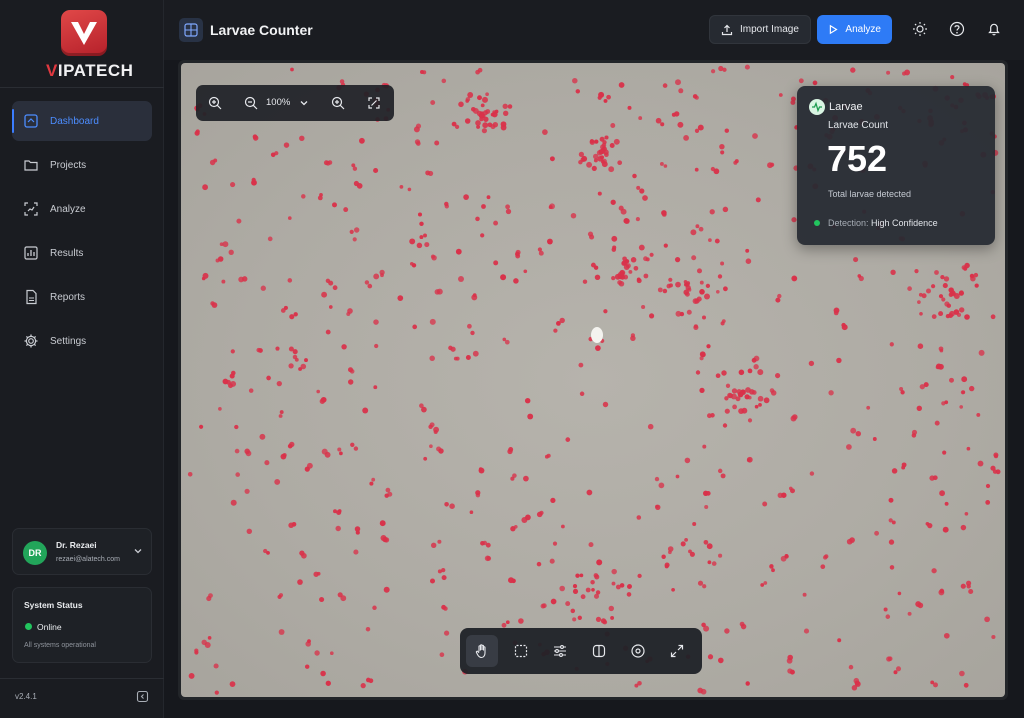 The width and height of the screenshot is (1024, 718). I want to click on help-icon, so click(957, 29).